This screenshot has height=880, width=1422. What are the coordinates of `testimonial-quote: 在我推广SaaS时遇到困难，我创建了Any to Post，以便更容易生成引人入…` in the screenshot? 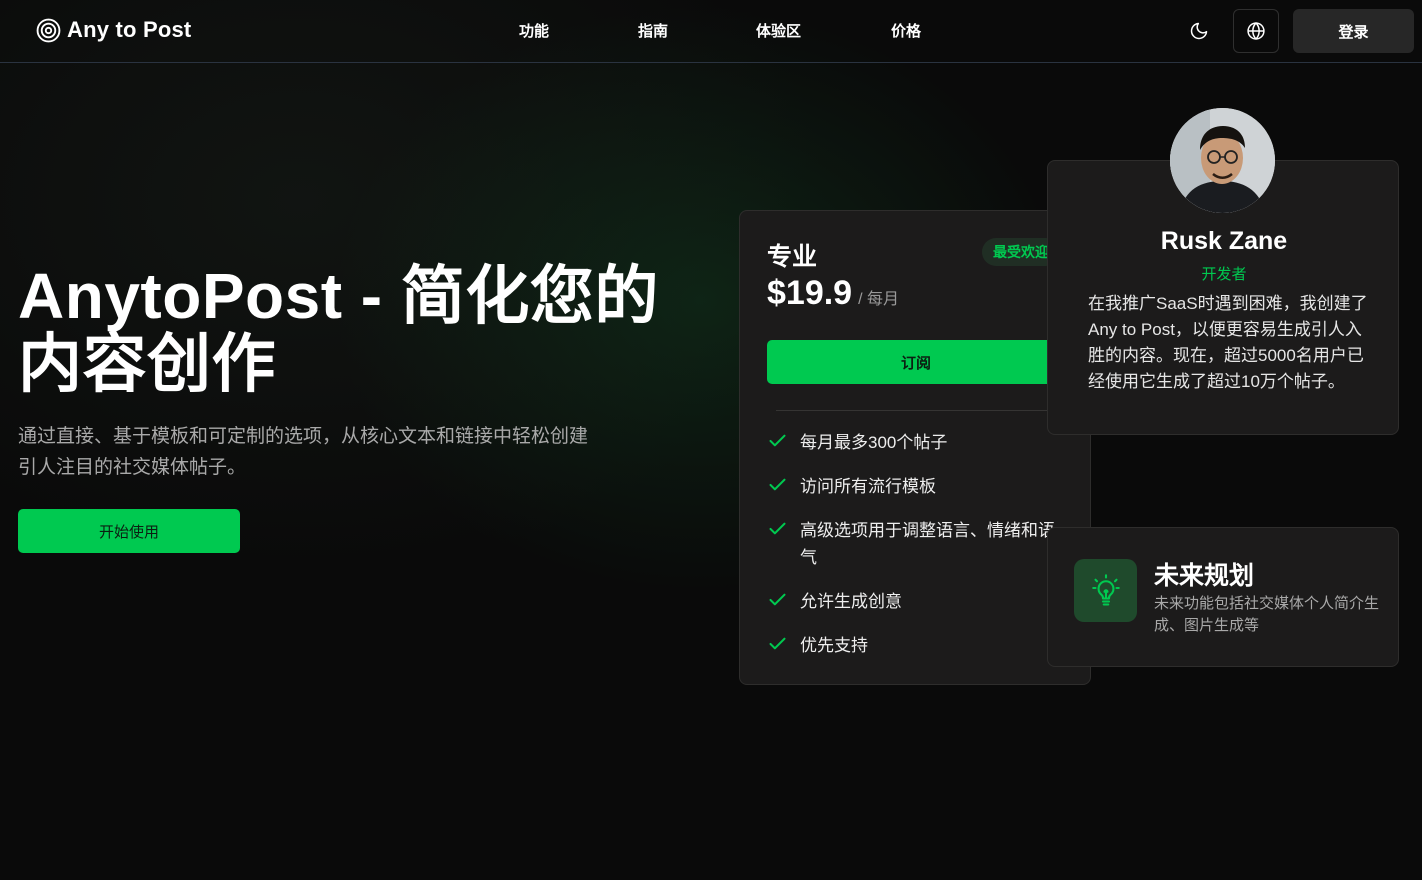 It's located at (1228, 342).